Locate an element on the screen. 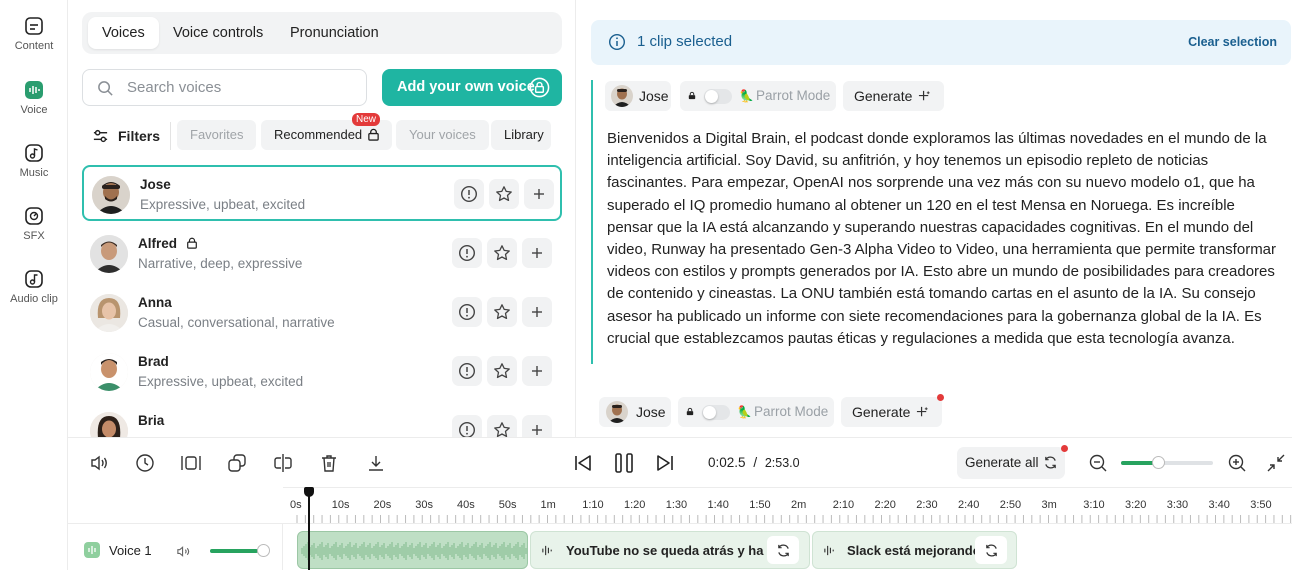 This screenshot has width=1292, height=570. notification-dot is located at coordinates (940, 397).